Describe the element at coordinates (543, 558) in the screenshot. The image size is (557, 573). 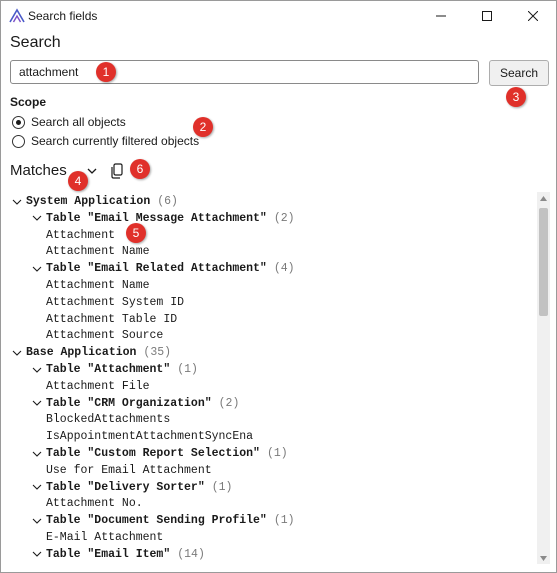
I see `scroll-down-arrow-icon` at that location.